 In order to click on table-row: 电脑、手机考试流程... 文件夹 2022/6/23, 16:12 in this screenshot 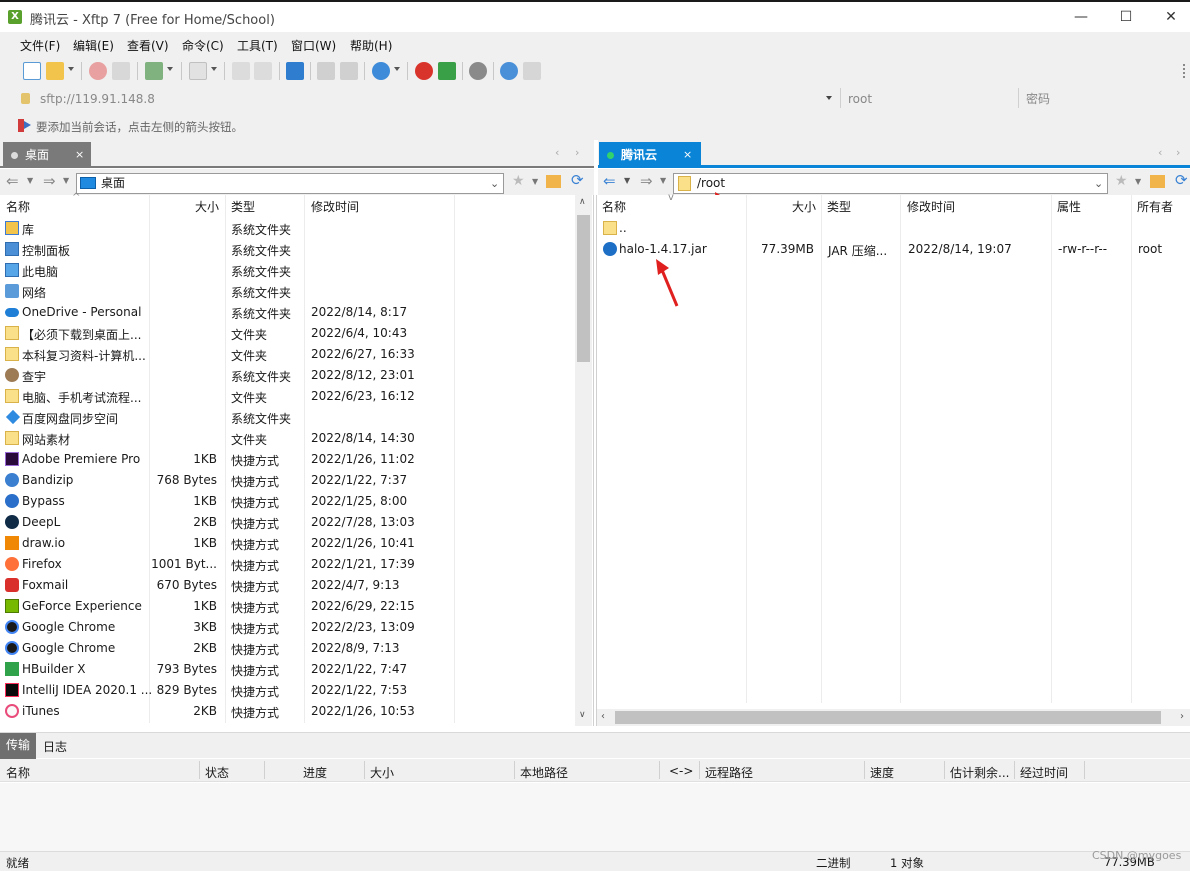, I will do `click(287, 396)`.